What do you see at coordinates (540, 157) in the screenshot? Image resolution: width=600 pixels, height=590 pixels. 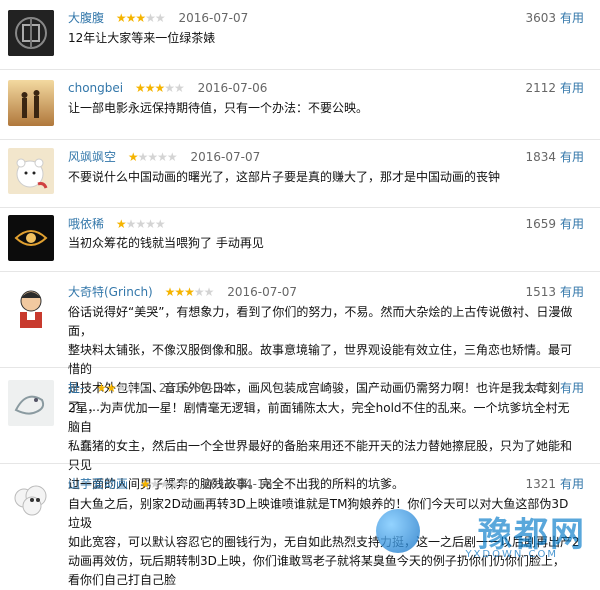 I see `useful-count: 1834` at bounding box center [540, 157].